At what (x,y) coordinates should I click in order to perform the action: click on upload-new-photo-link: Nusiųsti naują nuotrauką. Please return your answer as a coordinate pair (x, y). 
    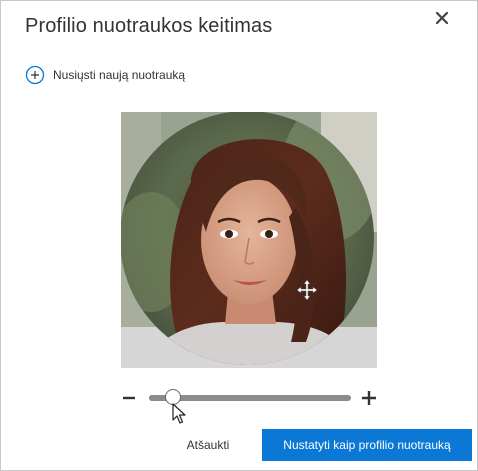
    Looking at the image, I should click on (105, 75).